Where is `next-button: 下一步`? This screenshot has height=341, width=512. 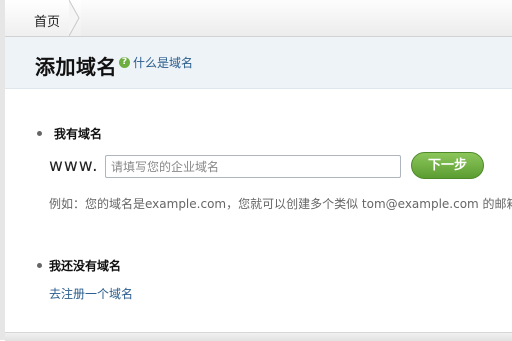
next-button: 下一步 is located at coordinates (447, 165).